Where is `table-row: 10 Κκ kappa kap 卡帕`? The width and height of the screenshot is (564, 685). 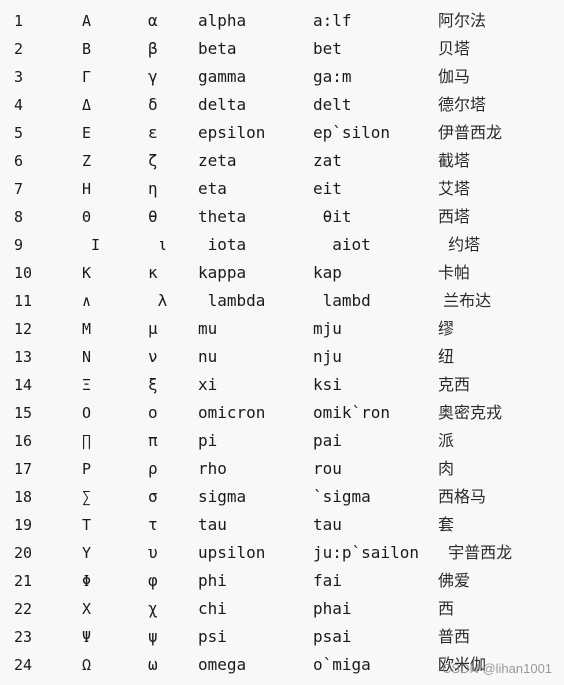 table-row: 10 Κκ kappa kap 卡帕 is located at coordinates (282, 273).